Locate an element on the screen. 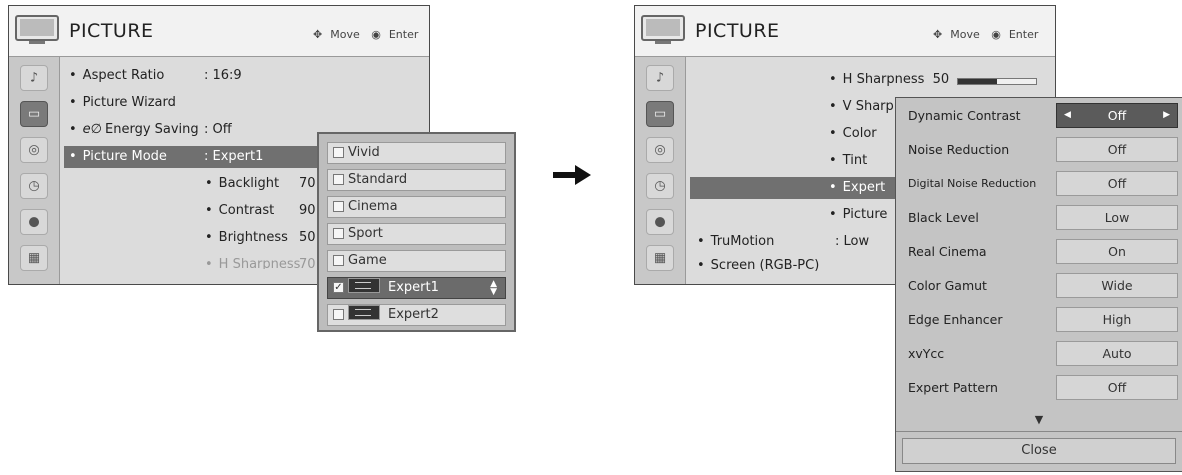 This screenshot has width=1182, height=475. menu-item-backlight: • Backlight is located at coordinates (242, 183).